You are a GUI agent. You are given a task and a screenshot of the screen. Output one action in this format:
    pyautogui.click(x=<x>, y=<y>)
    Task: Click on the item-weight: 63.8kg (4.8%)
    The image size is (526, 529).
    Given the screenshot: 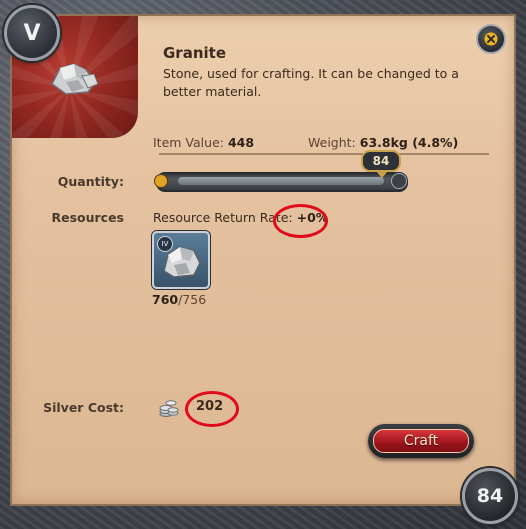 What is the action you would take?
    pyautogui.click(x=409, y=142)
    